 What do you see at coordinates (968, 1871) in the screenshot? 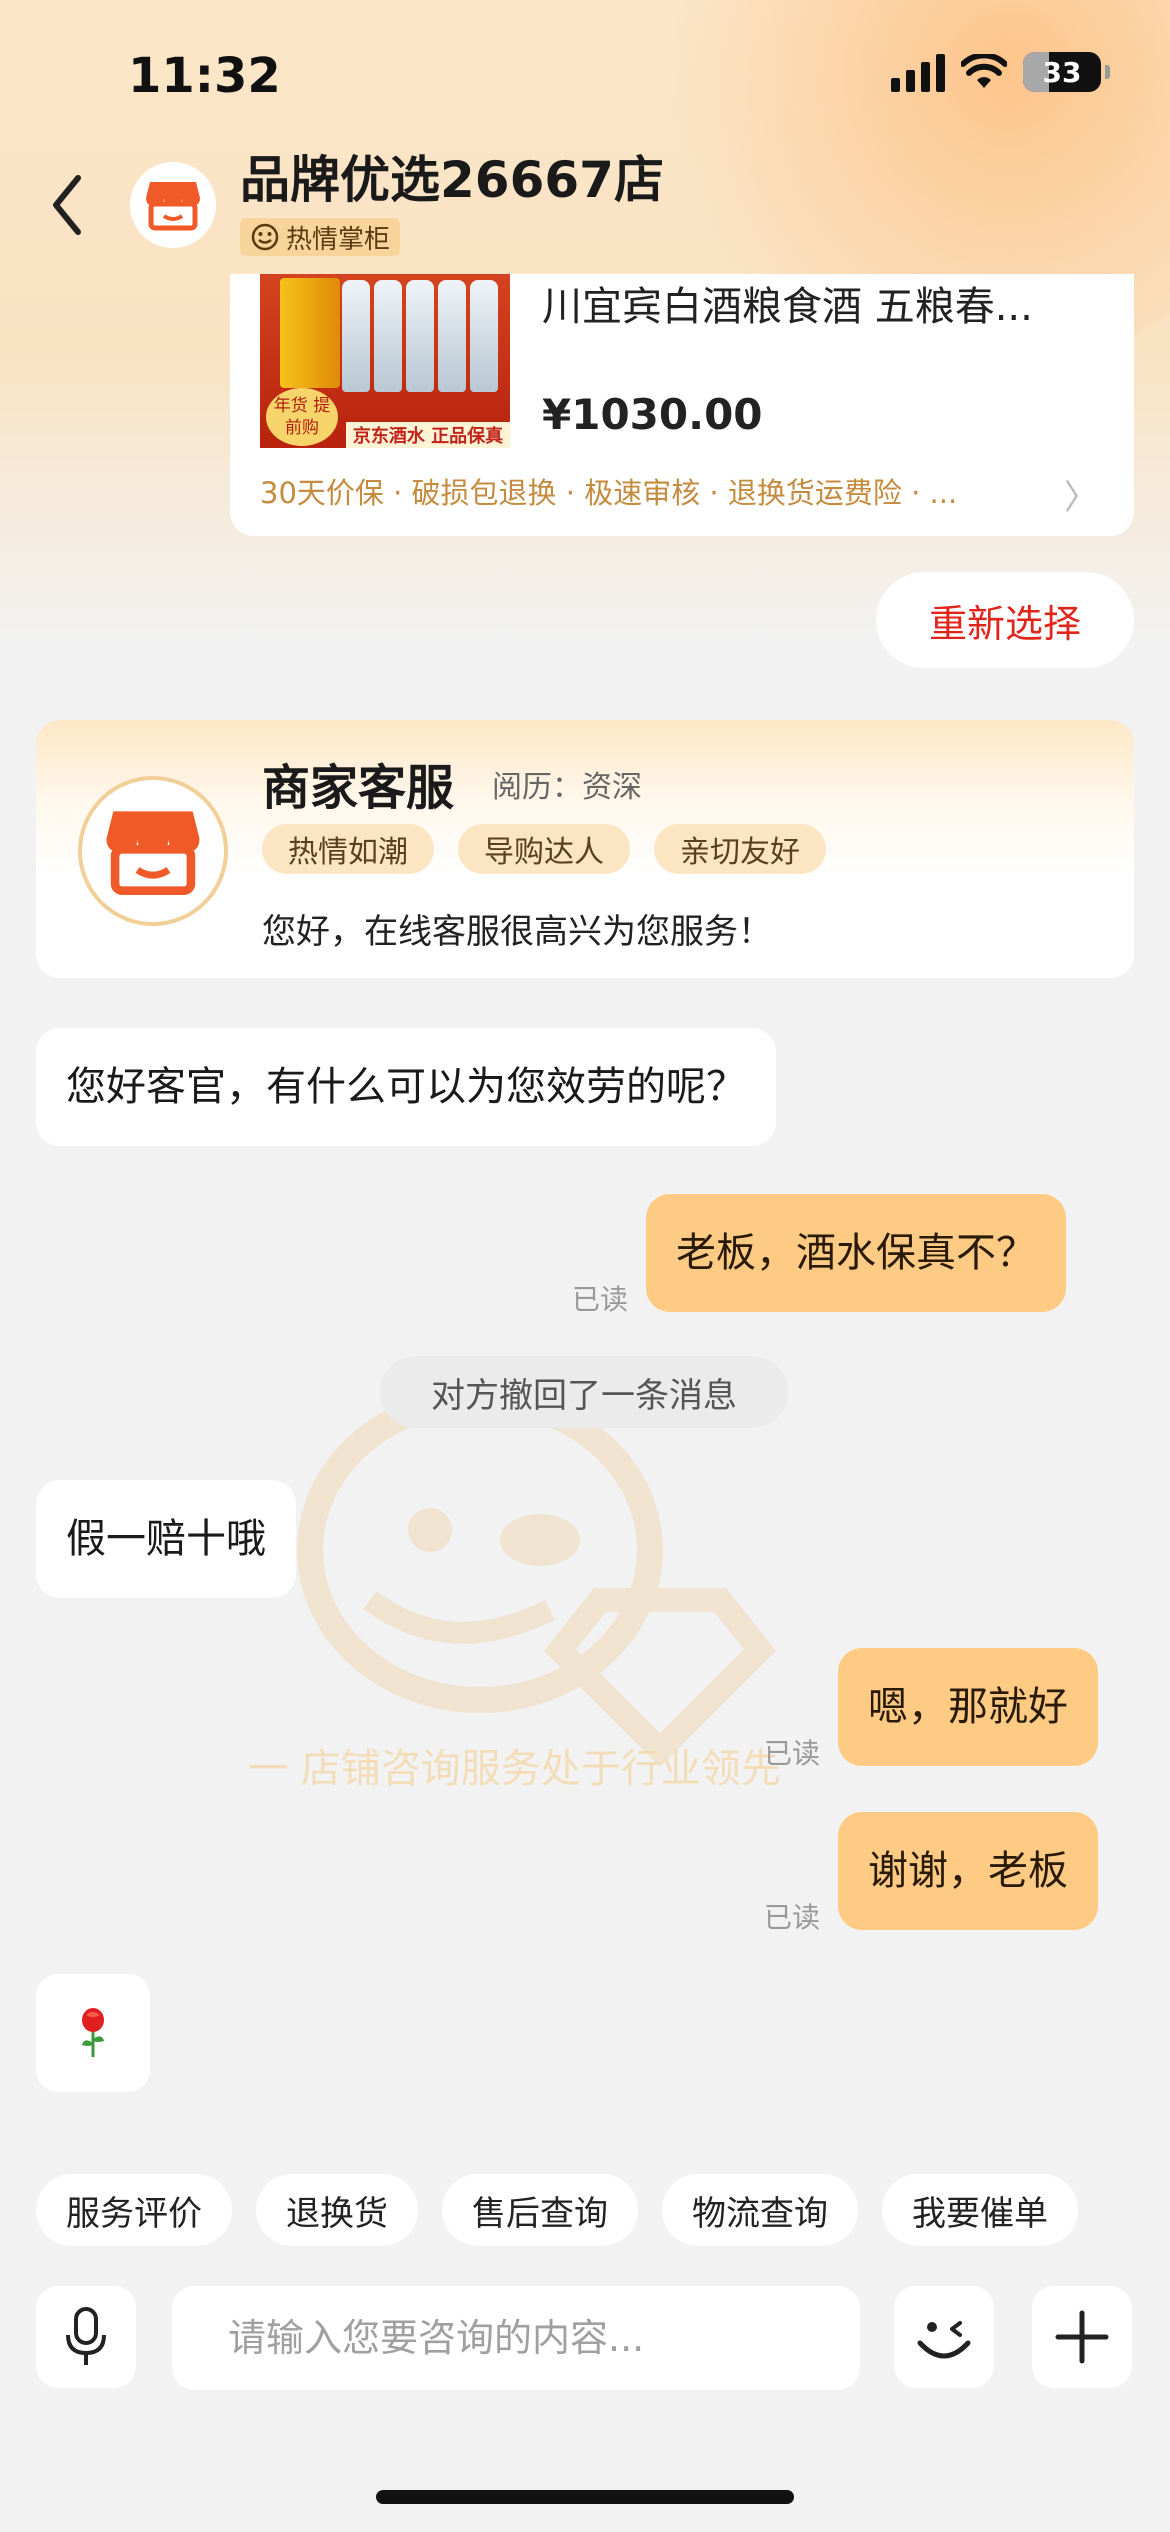
I see `message-bubble-self: 谢谢，老板` at bounding box center [968, 1871].